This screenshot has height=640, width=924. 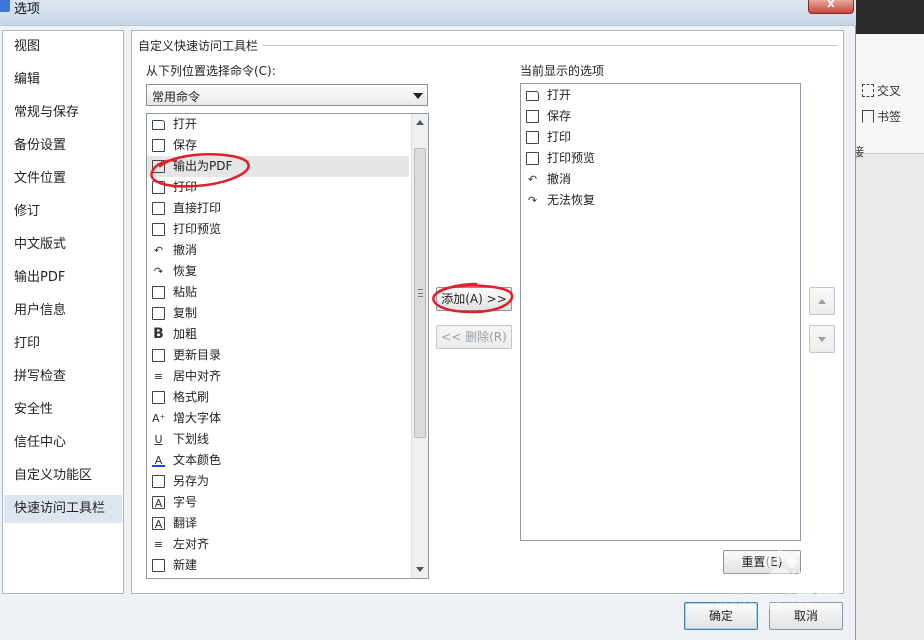 I want to click on arrow-up-icon, so click(x=822, y=301).